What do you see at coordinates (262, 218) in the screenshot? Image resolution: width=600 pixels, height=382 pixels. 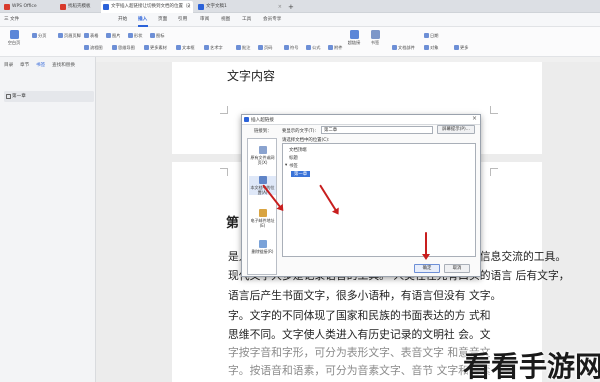 I see `link-to-email: 电子邮件地址(E)` at bounding box center [262, 218].